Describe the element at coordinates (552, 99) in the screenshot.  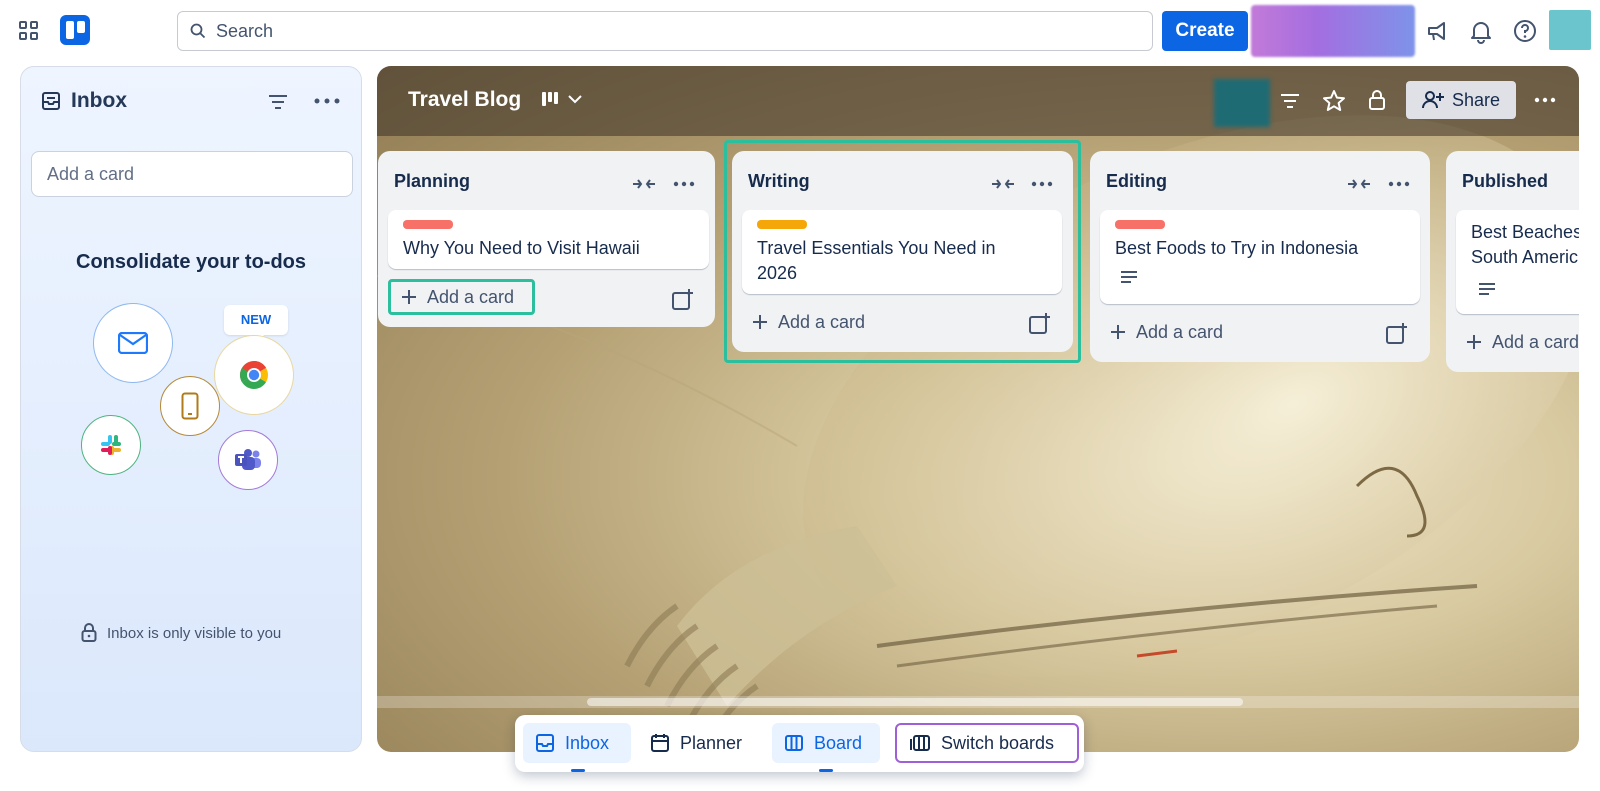
I see `board-view-icon` at that location.